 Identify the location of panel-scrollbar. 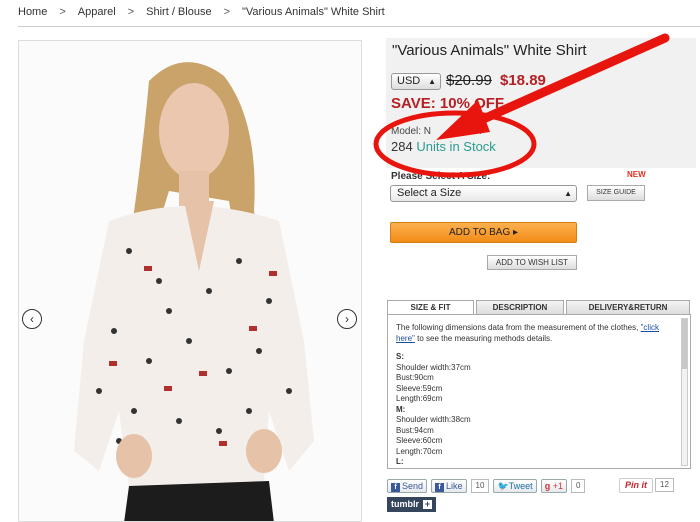
(684, 392).